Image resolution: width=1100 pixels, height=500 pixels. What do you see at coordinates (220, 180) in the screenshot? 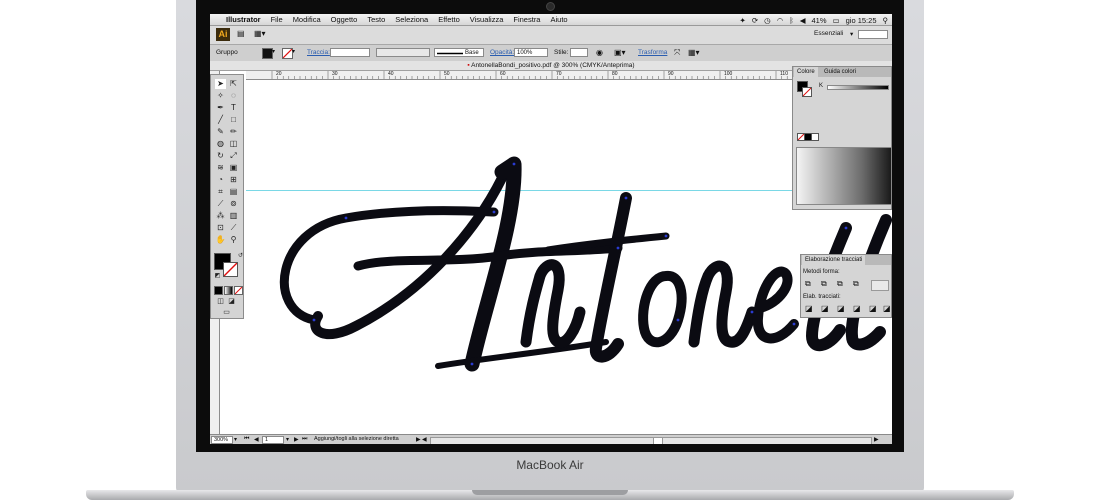
I see `shape-builder-tool-icon: ◔` at bounding box center [220, 180].